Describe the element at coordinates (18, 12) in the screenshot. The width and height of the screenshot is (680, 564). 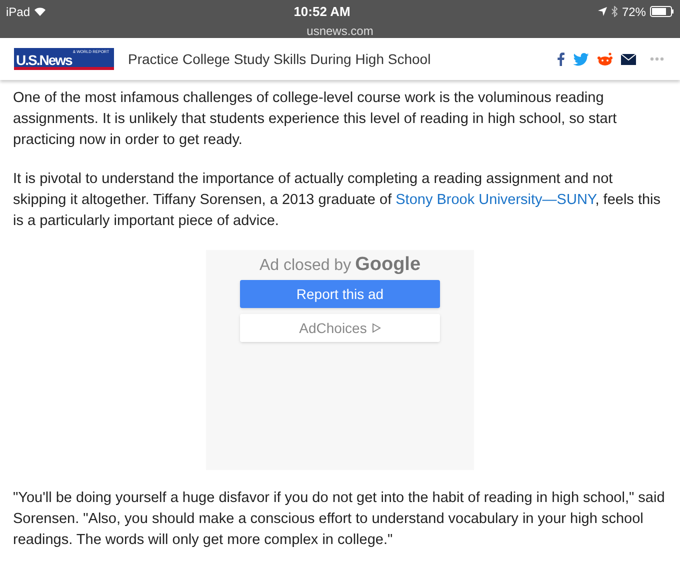
I see `device-name: iPad` at that location.